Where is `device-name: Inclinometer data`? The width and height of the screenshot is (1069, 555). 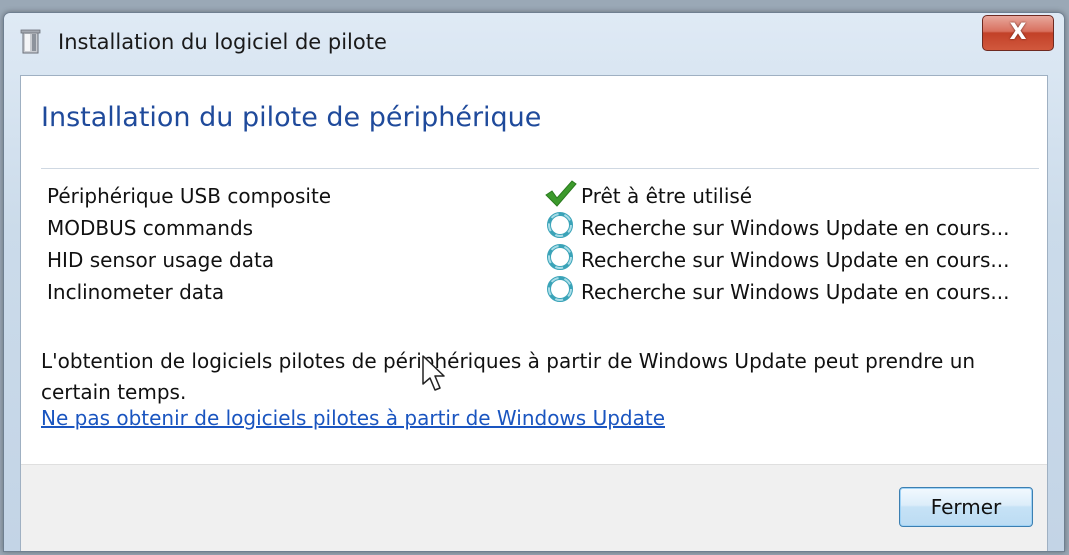 device-name: Inclinometer data is located at coordinates (136, 292).